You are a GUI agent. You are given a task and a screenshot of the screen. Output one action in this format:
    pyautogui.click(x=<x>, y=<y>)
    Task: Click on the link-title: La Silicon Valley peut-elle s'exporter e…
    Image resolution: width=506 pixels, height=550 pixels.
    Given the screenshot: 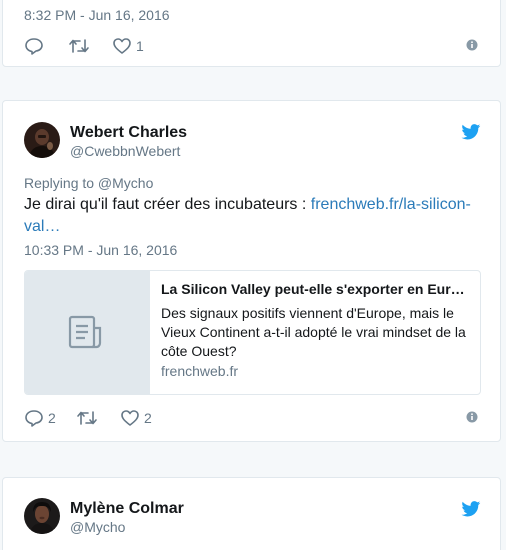 What is the action you would take?
    pyautogui.click(x=316, y=289)
    